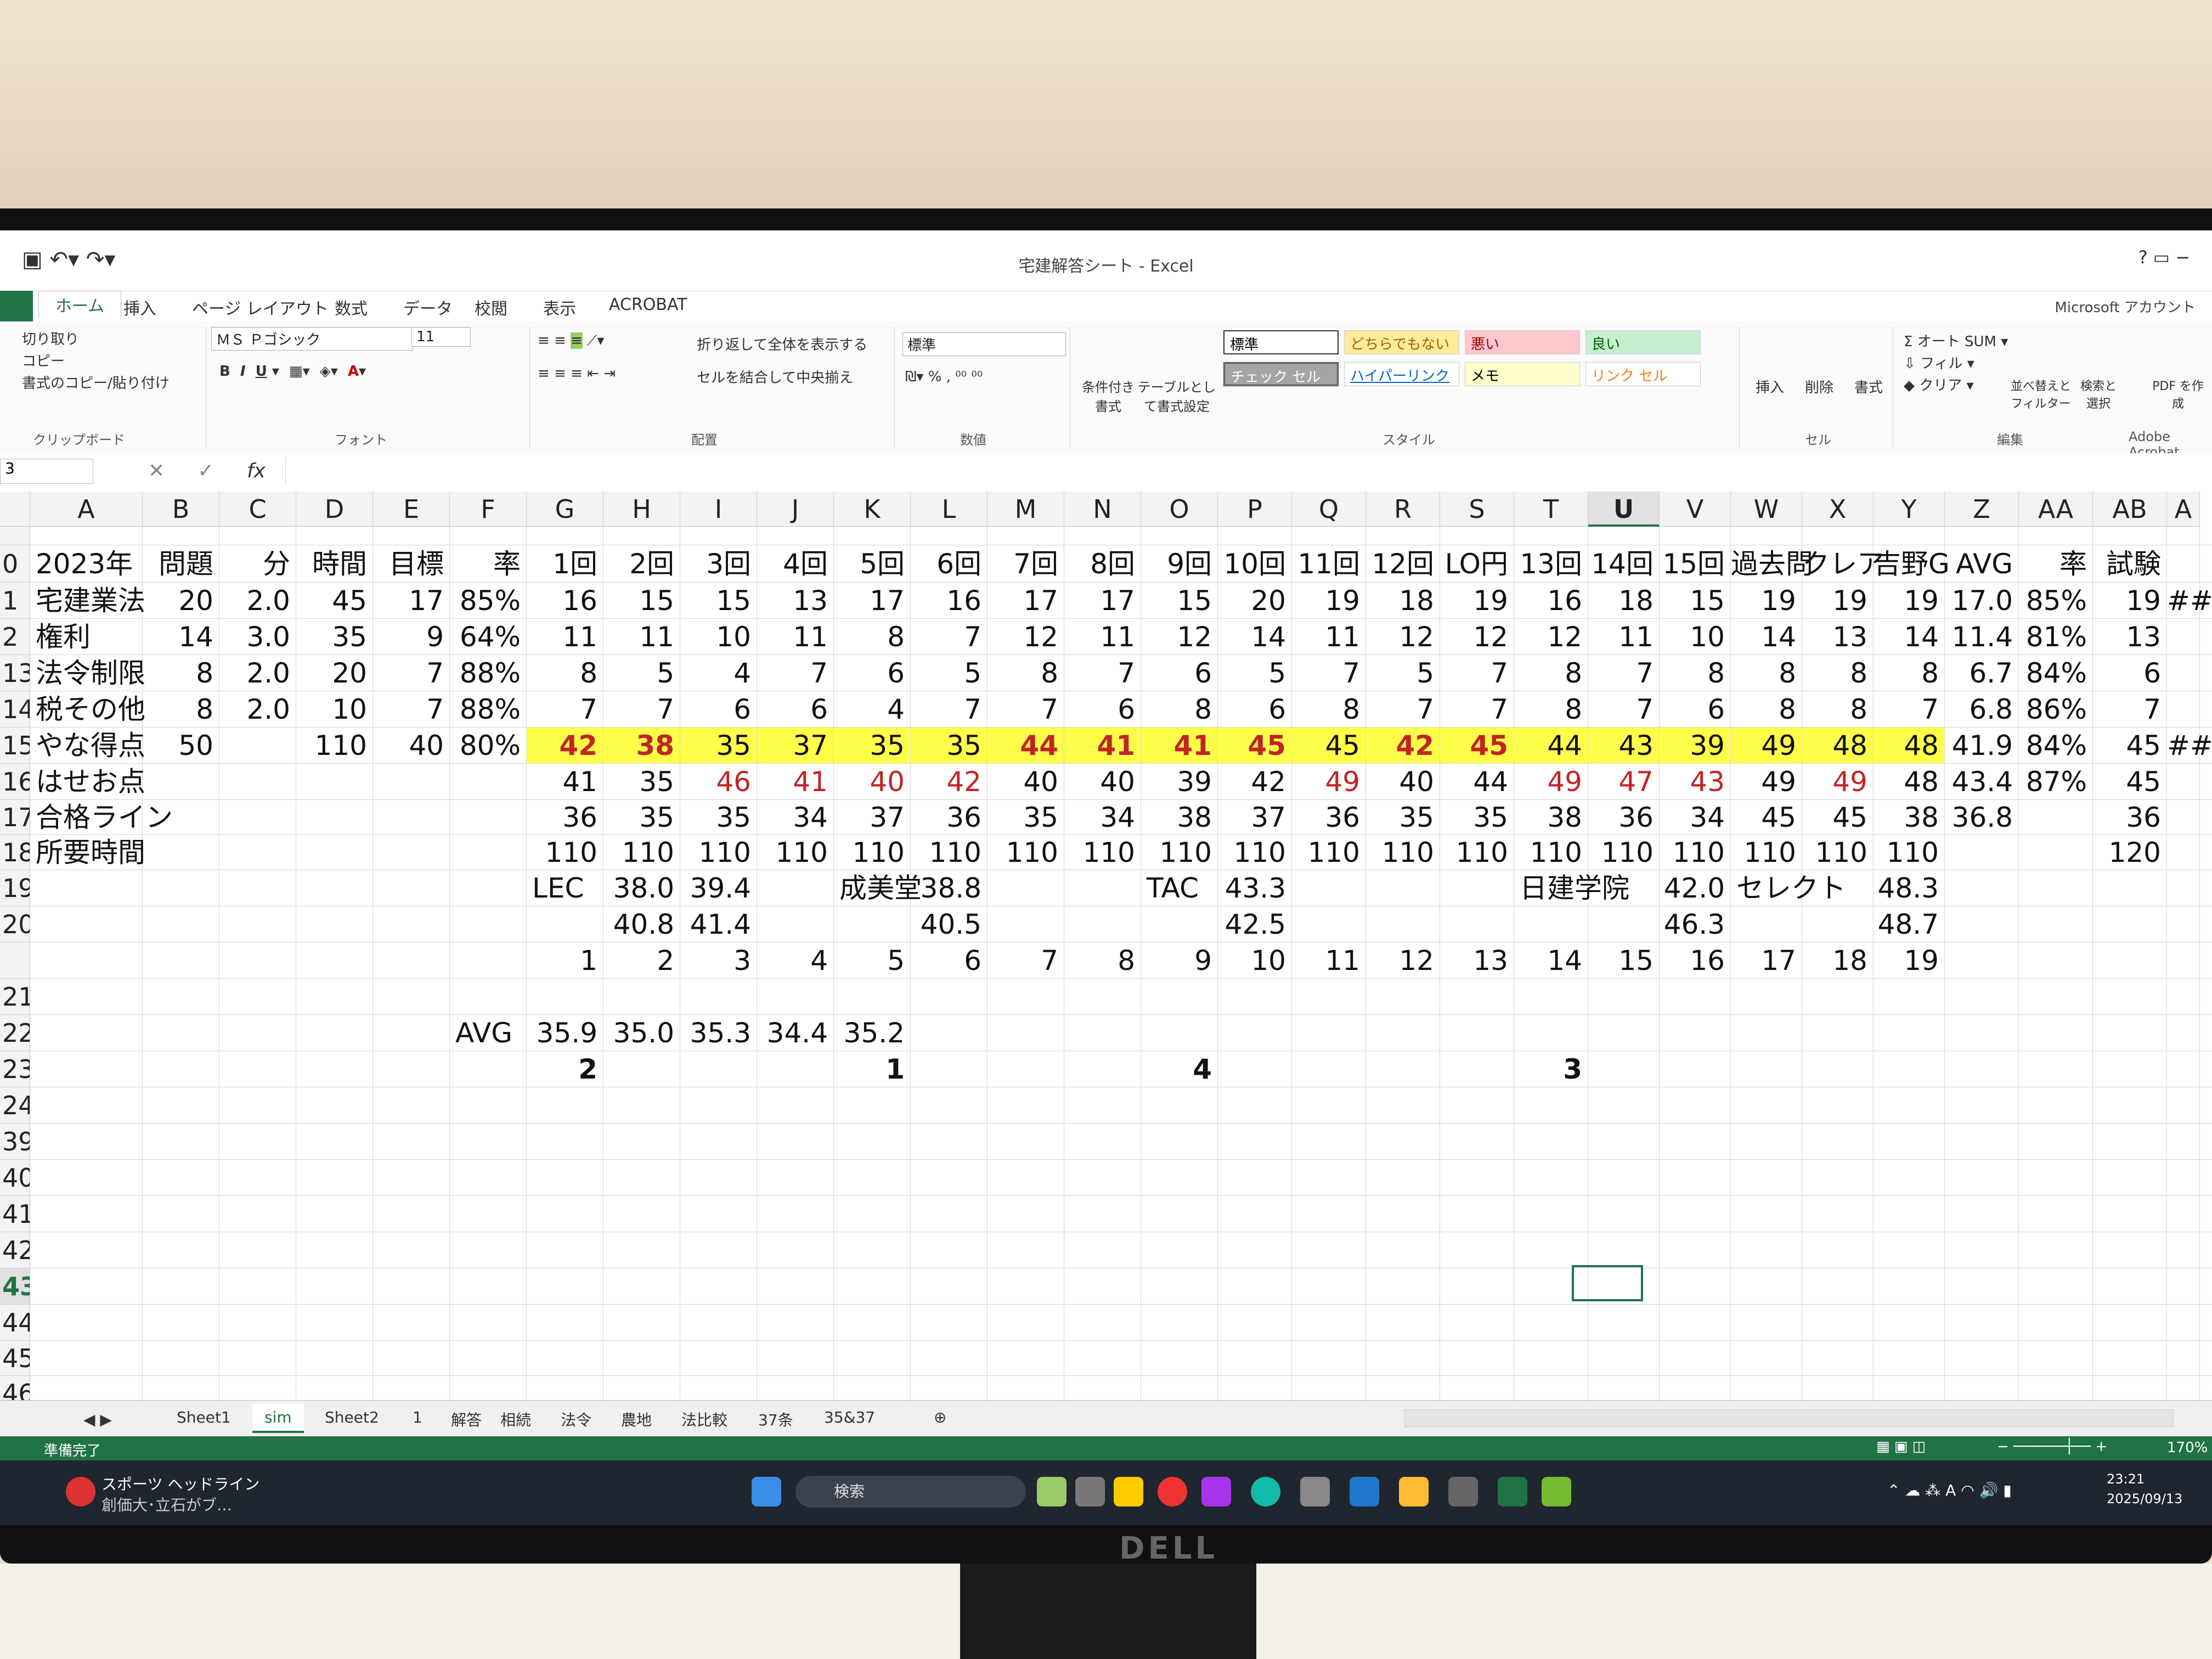 This screenshot has height=1659, width=2212. I want to click on cell: クレア, so click(1843, 563).